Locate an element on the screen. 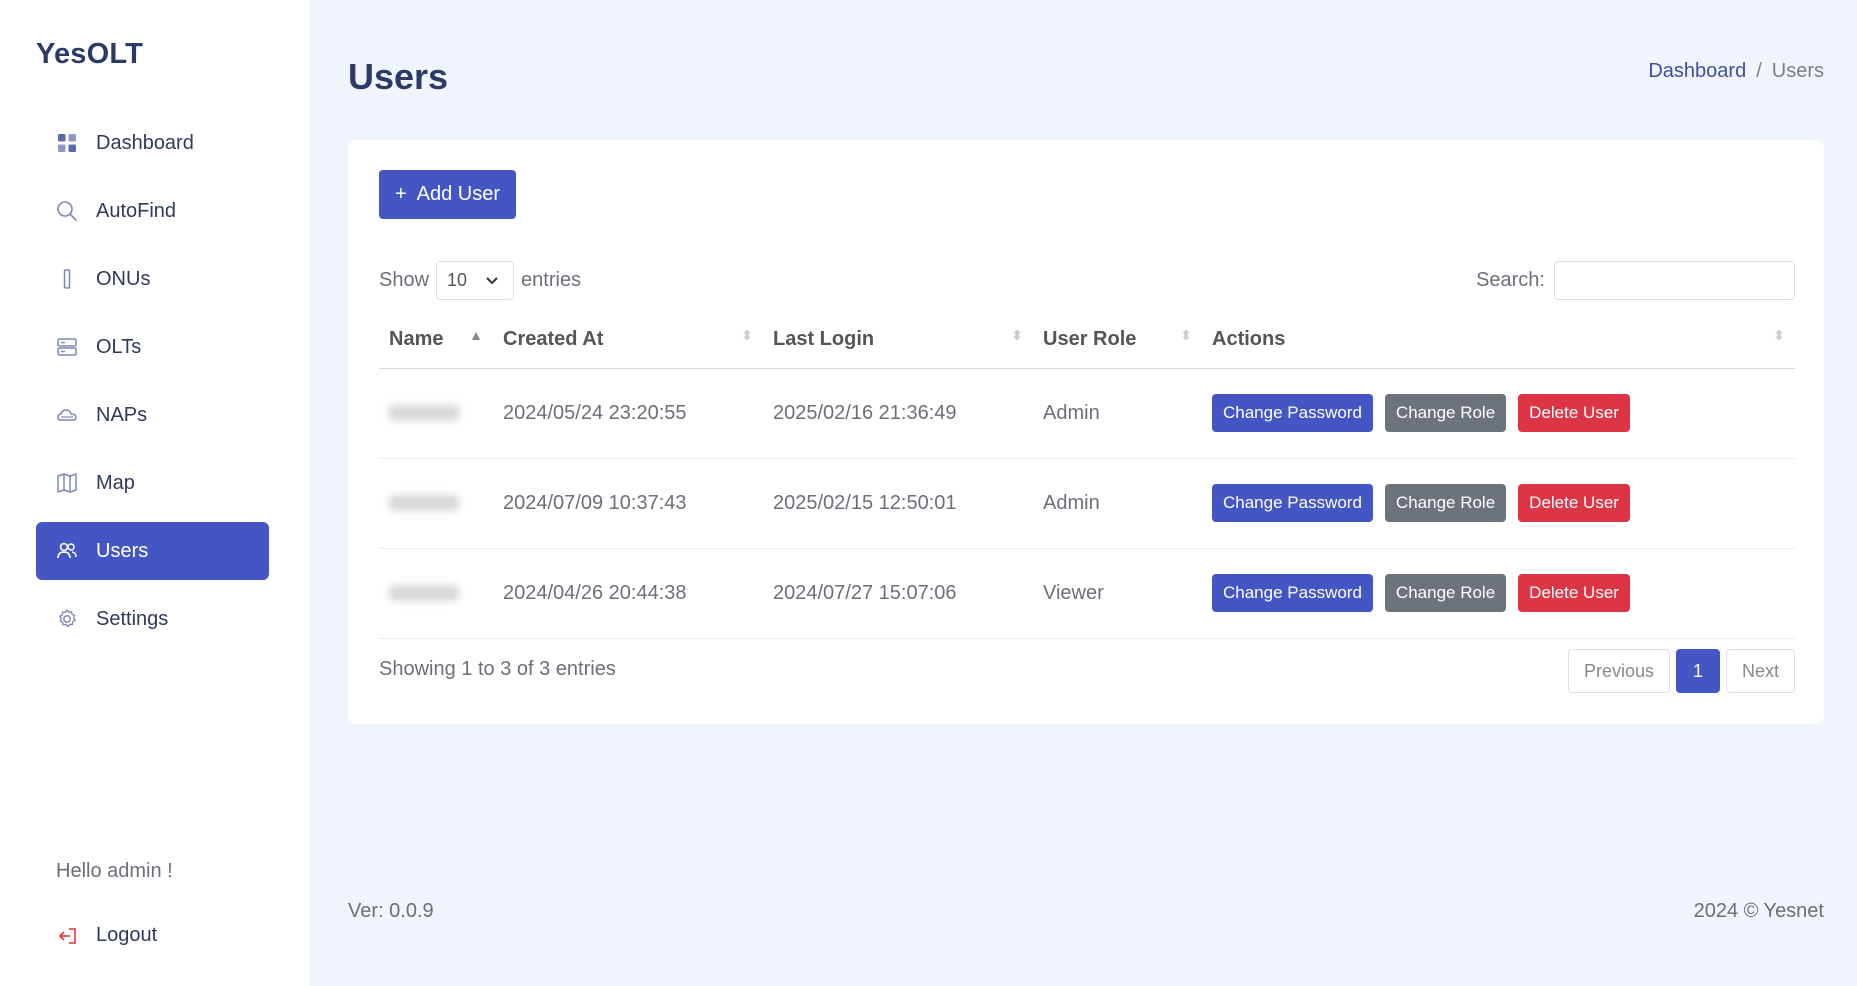 The width and height of the screenshot is (1857, 986). column-header-actions: Actions ⬍ is located at coordinates (1498, 340).